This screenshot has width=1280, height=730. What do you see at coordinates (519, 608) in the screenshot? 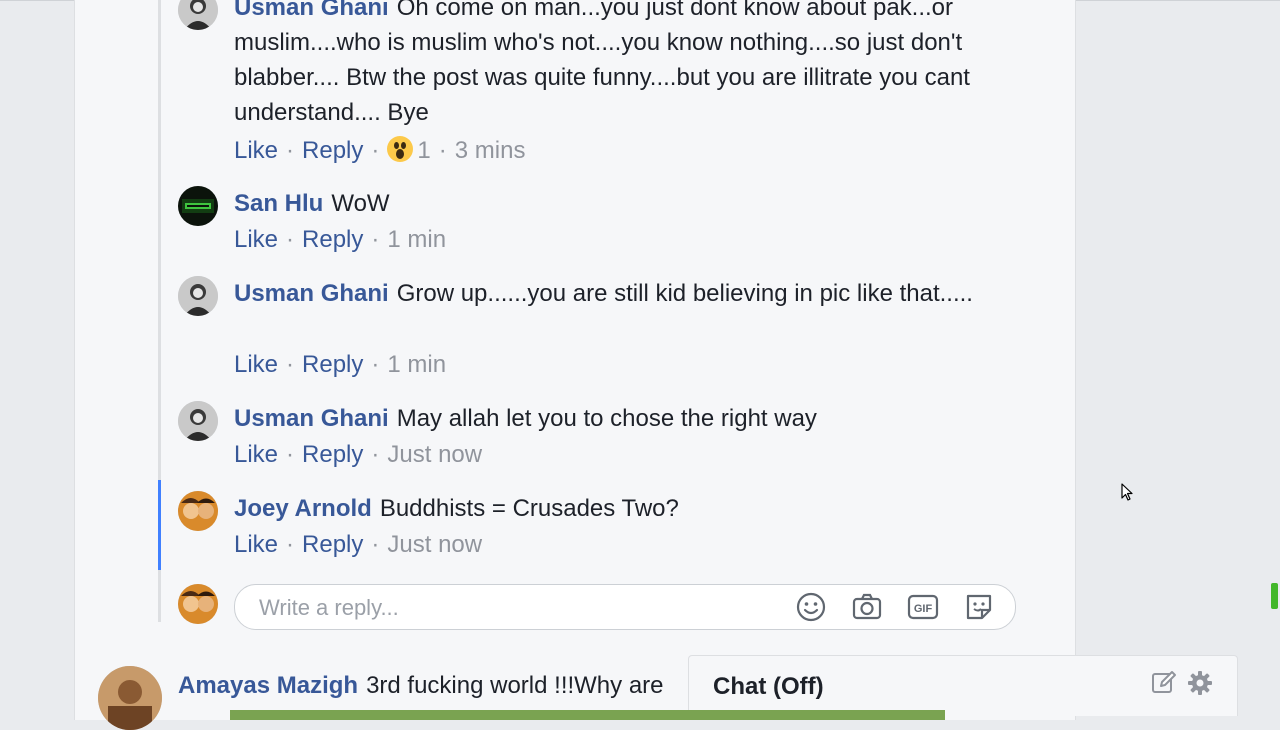
I see `reply-input` at bounding box center [519, 608].